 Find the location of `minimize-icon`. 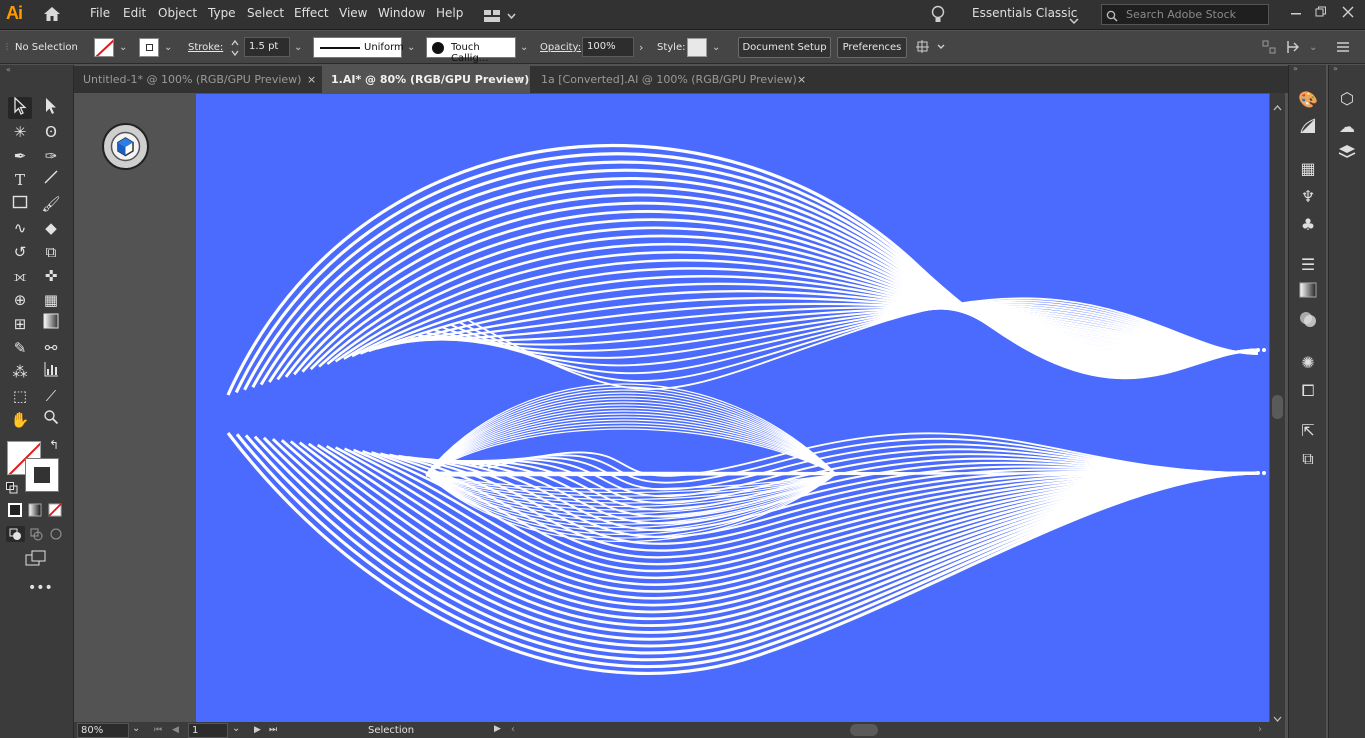

minimize-icon is located at coordinates (1296, 13).